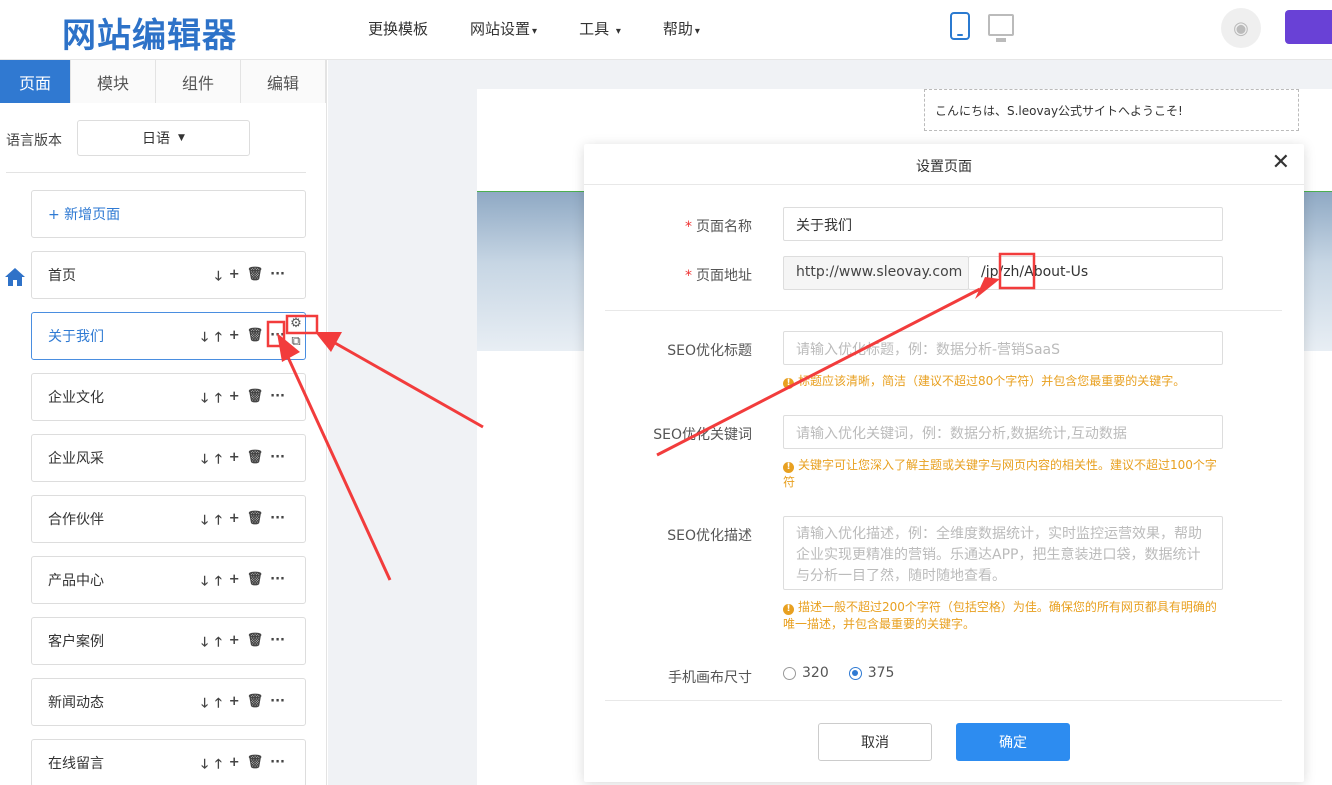 The width and height of the screenshot is (1332, 785). What do you see at coordinates (168, 702) in the screenshot?
I see `page-item-news: 新闻动态 🡓 🡑 + 🗑 ···` at bounding box center [168, 702].